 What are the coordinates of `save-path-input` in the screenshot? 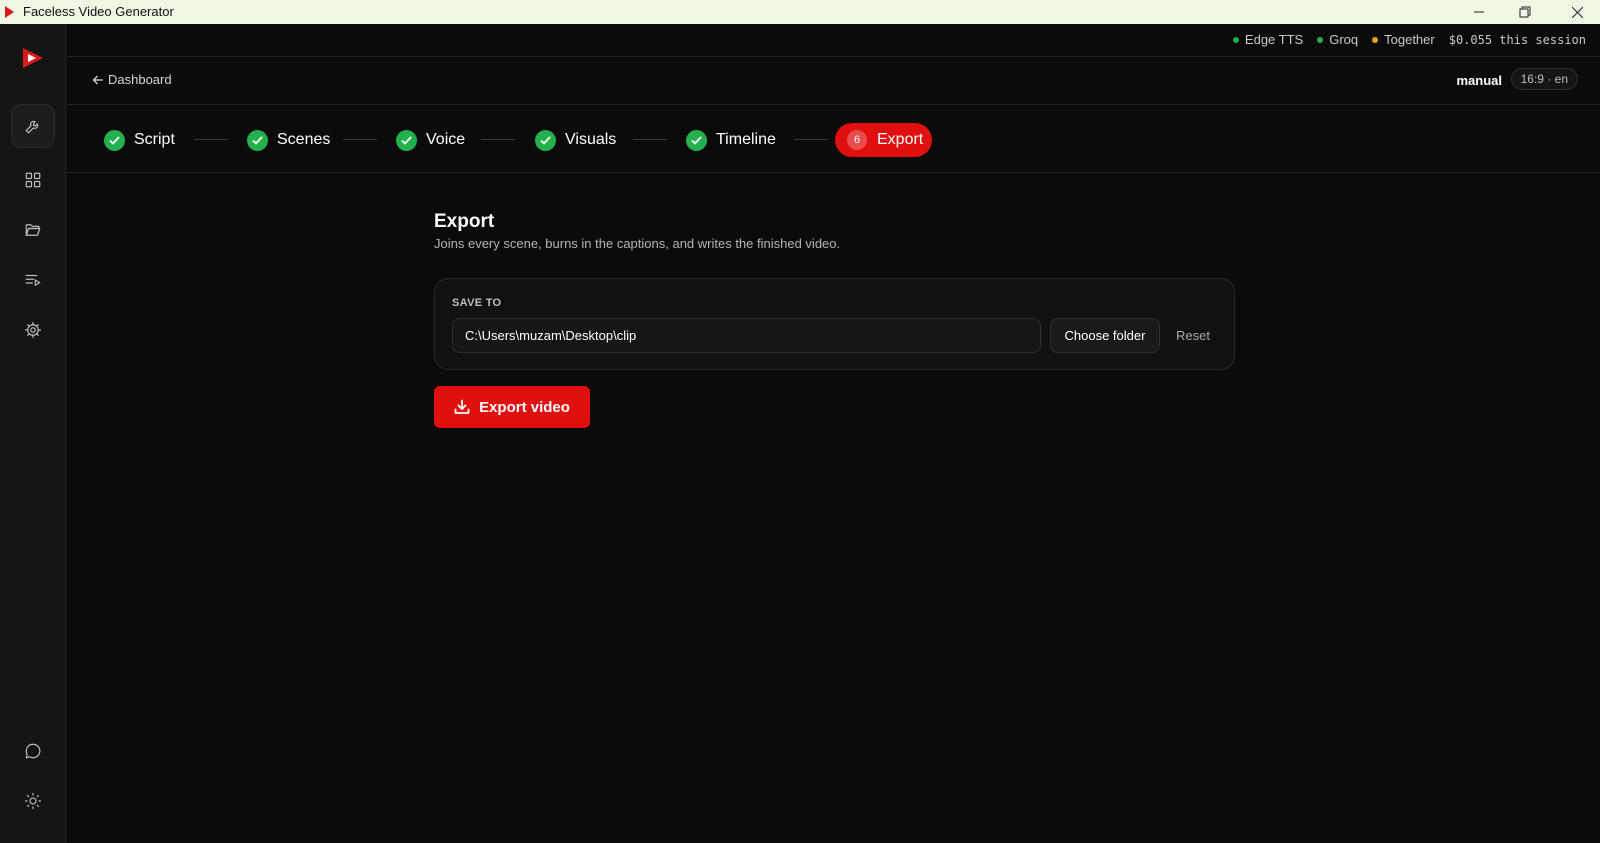 It's located at (746, 335).